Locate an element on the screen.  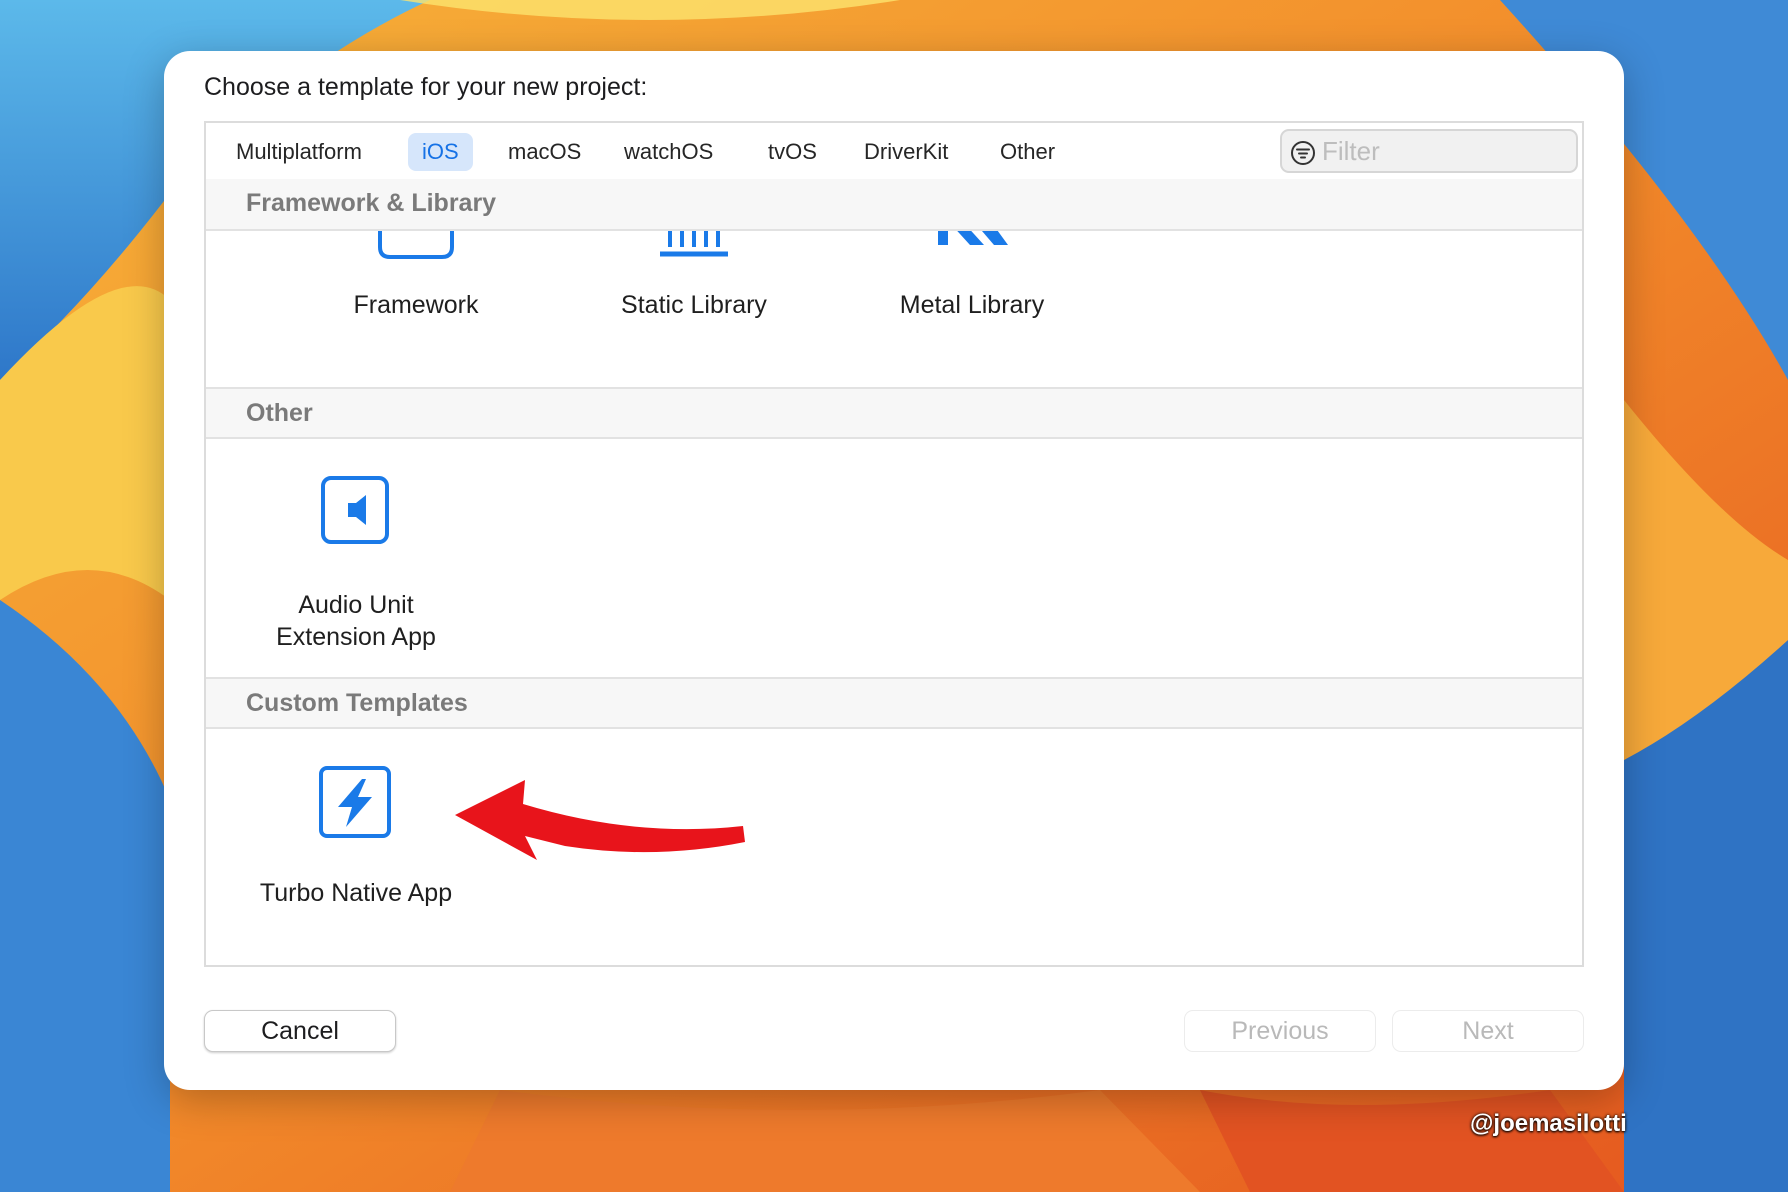
section-header-custom-templates: Custom Templates is located at coordinates (894, 703).